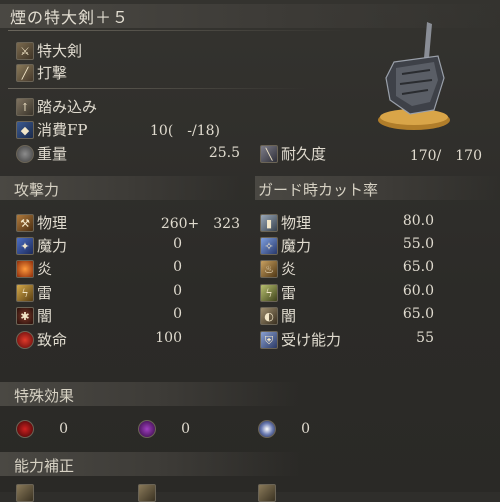  Describe the element at coordinates (60, 51) in the screenshot. I see `weapon-type-label: 特大剣` at that location.